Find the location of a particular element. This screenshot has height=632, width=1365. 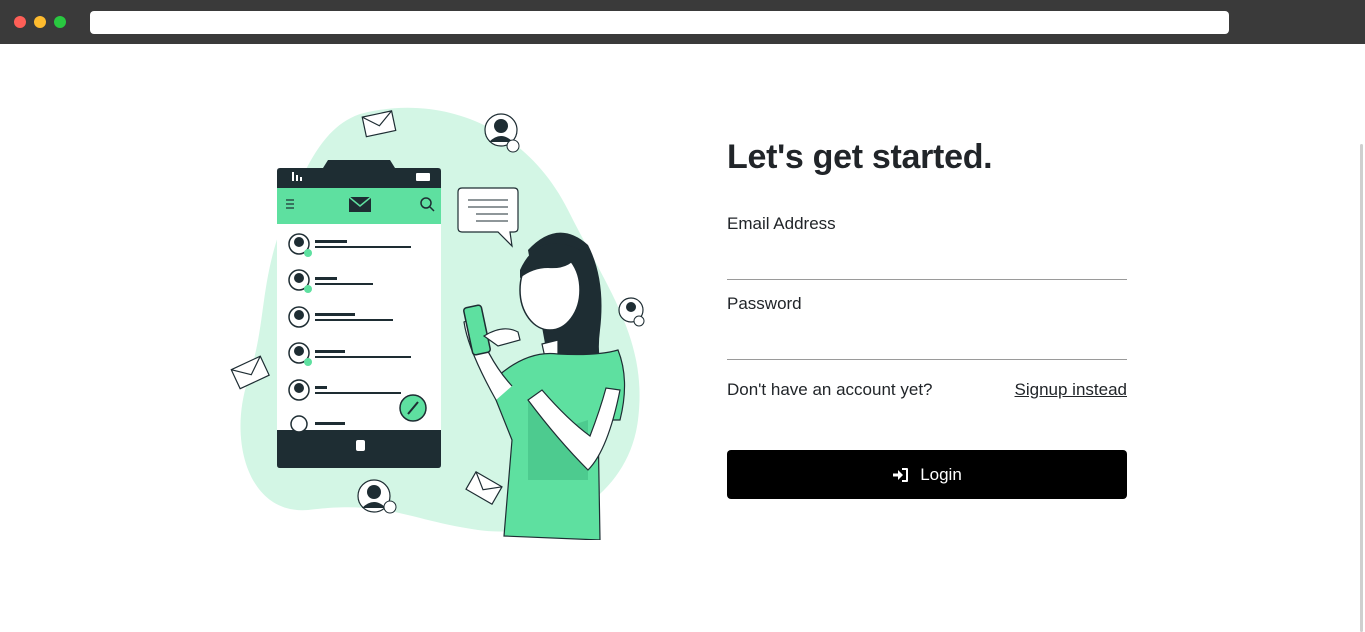

sign-in-icon is located at coordinates (901, 474).